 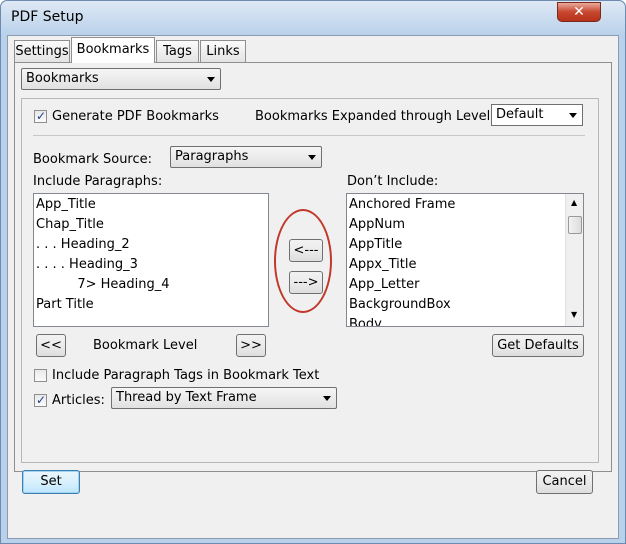 I want to click on cancel-button: Cancel, so click(x=564, y=482).